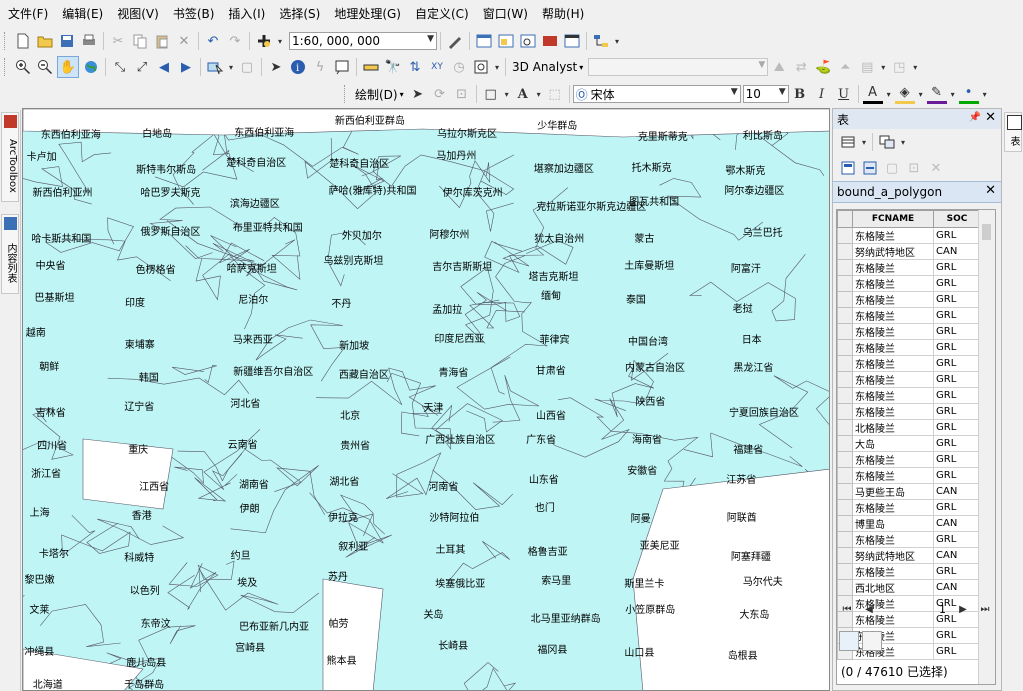 This screenshot has height=691, width=1023. Describe the element at coordinates (523, 94) in the screenshot. I see `text-tool-icon: A` at that location.